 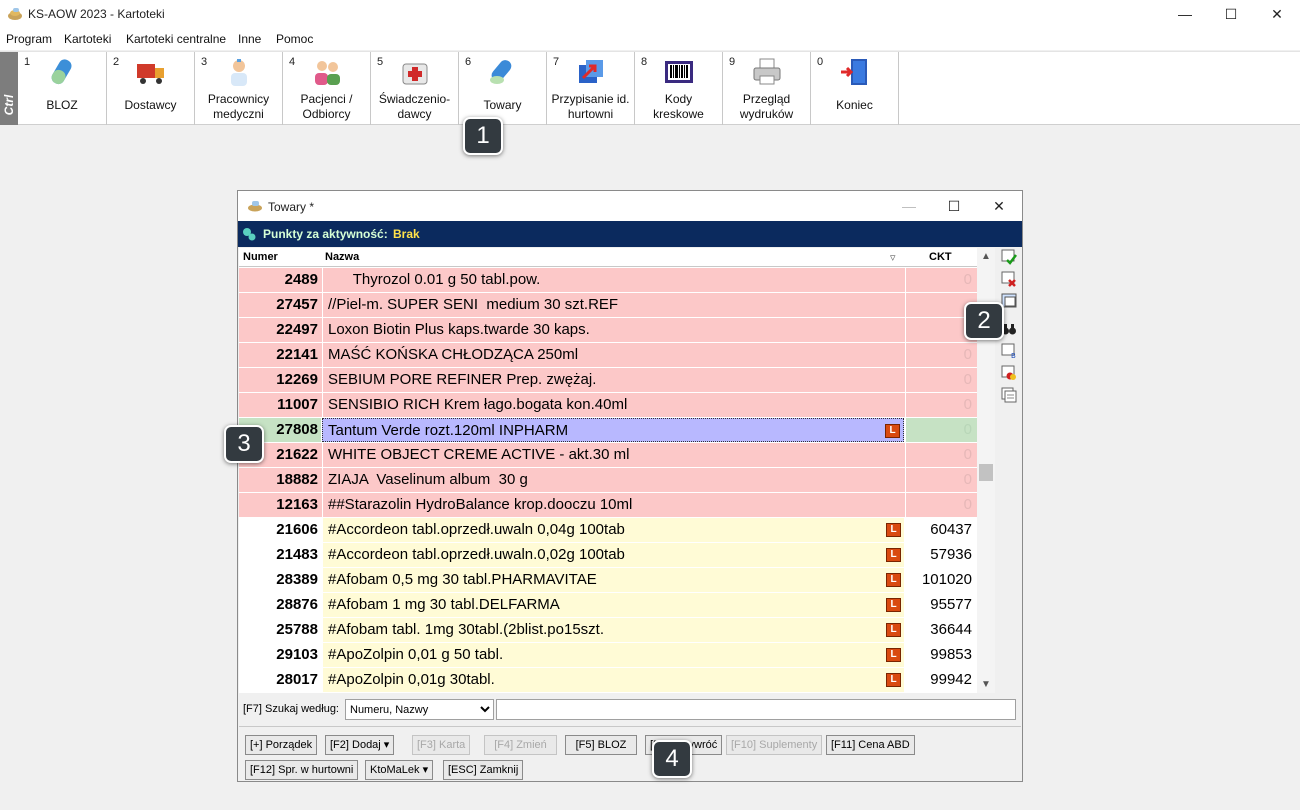 I want to click on add-button: [F2] Dodaj ▾, so click(x=360, y=745).